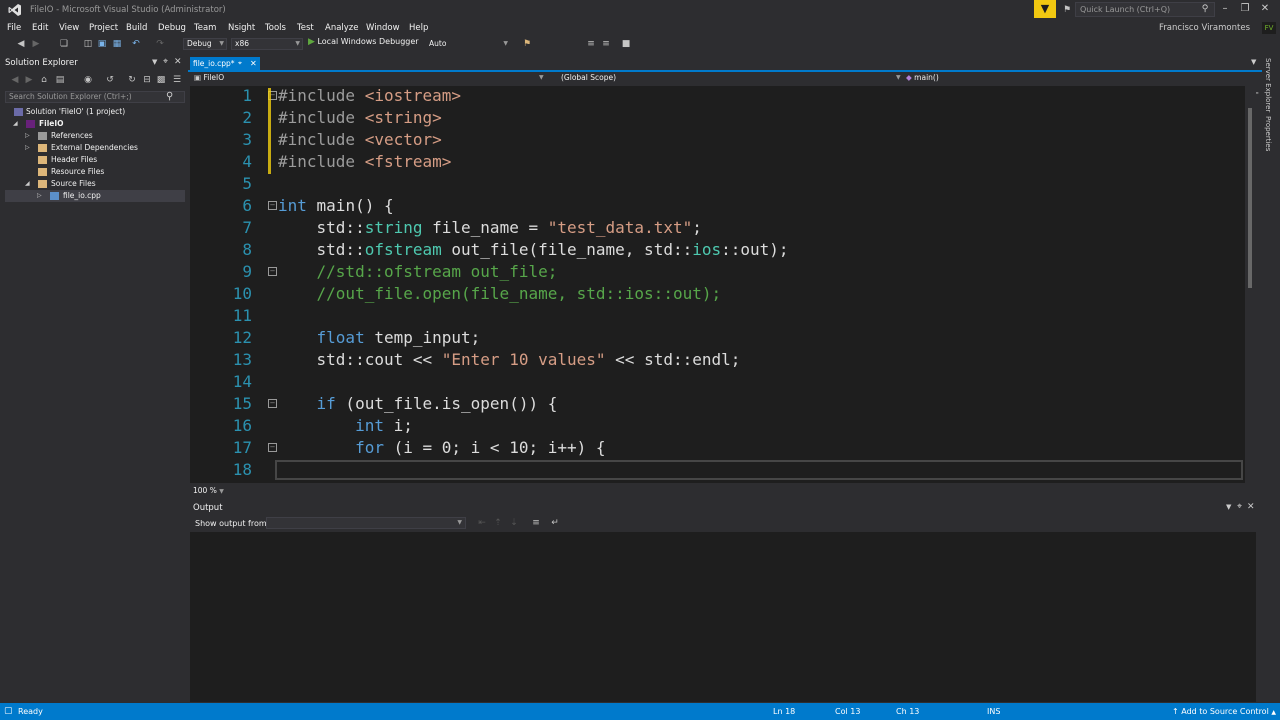 This screenshot has height=720, width=1280. I want to click on save-icon: ▣, so click(102, 44).